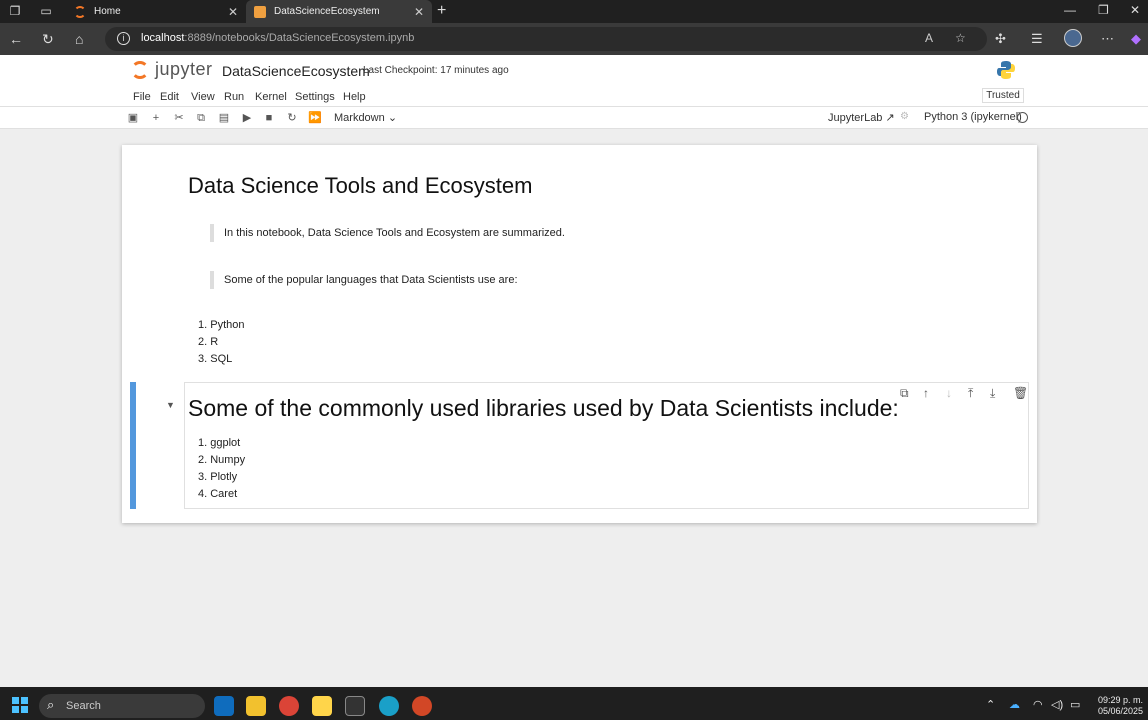 This screenshot has height=720, width=1148. I want to click on stop-icon: ■, so click(269, 118).